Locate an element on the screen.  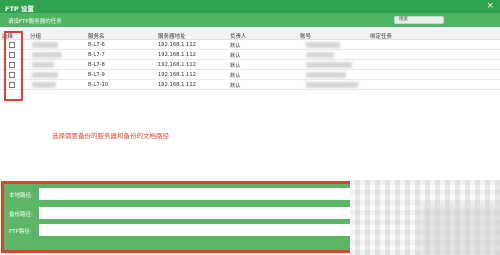
column-header-service: 服务名 is located at coordinates (96, 36).